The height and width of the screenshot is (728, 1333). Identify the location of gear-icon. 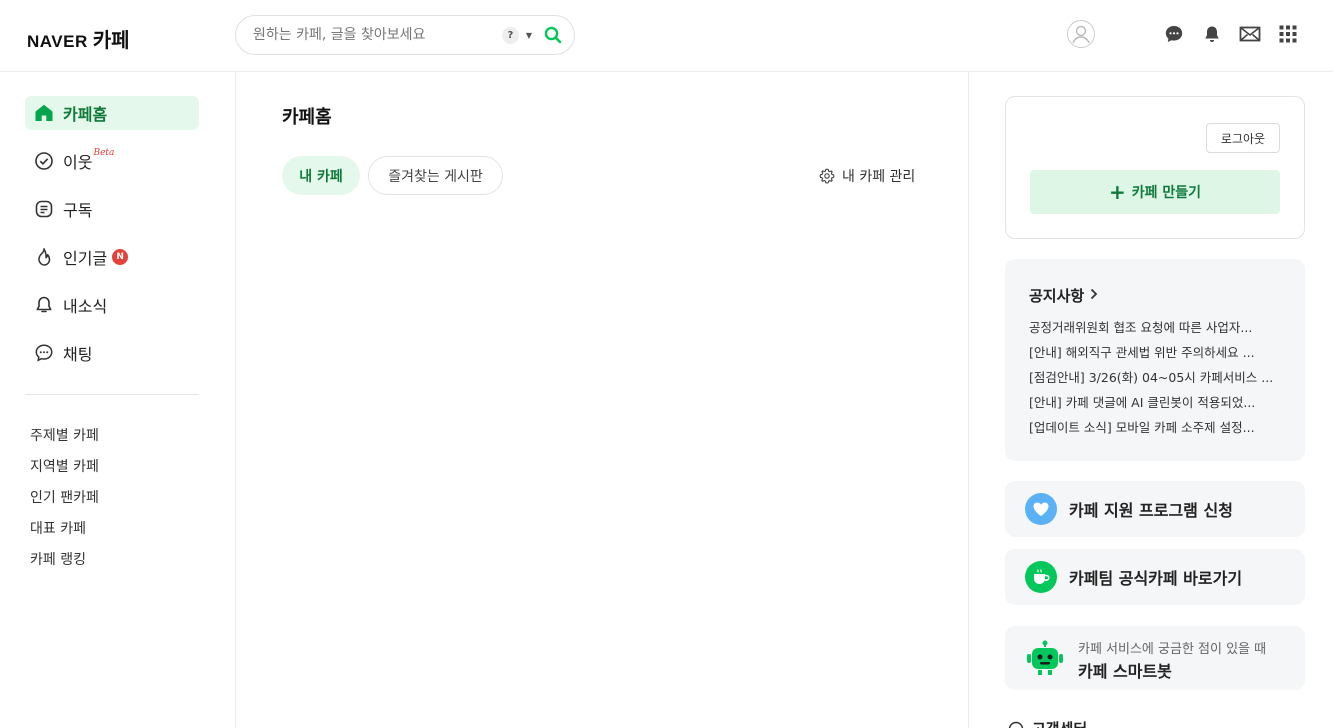
(827, 176).